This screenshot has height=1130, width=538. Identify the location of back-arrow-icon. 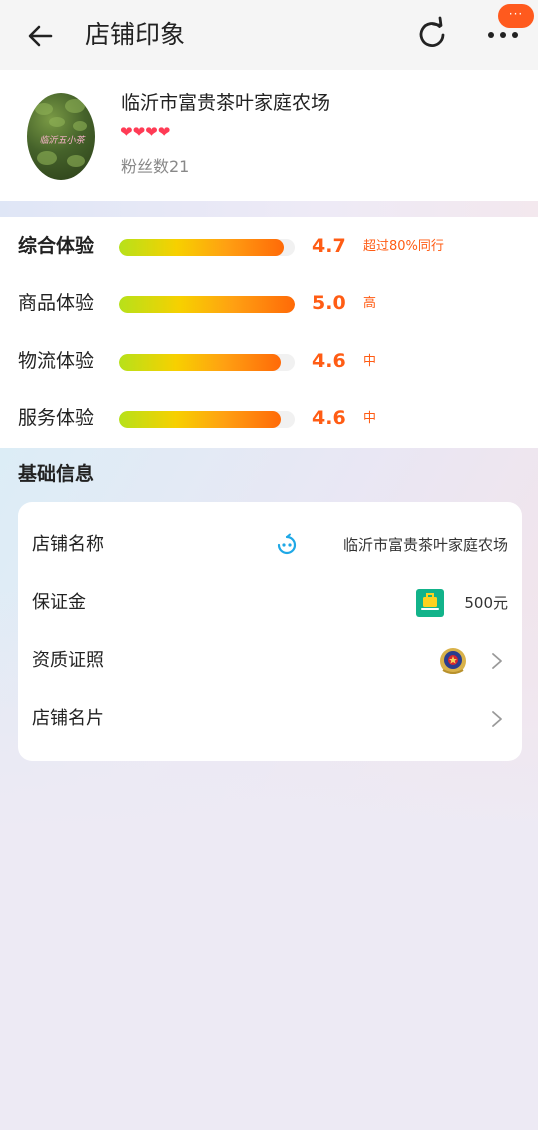
(41, 36).